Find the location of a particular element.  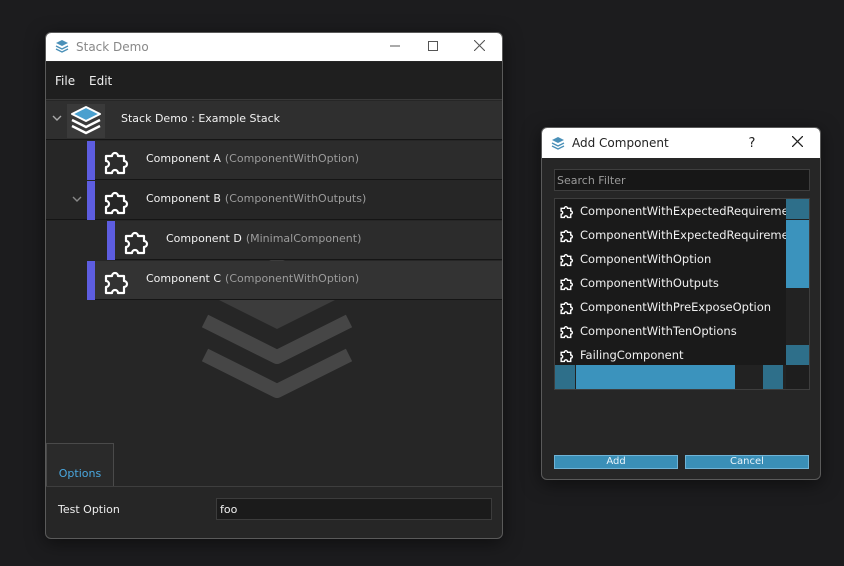

list-item: ComponentWithTenOptions is located at coordinates (670, 331).